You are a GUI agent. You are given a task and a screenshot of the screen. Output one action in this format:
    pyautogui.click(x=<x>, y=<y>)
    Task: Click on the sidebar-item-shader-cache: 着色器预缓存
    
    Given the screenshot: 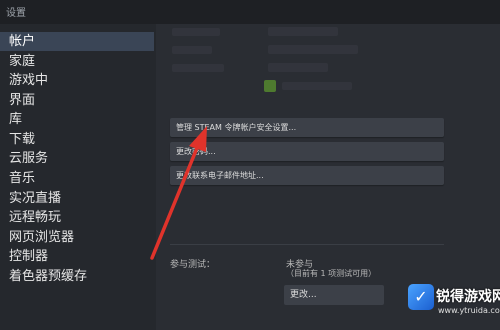 What is the action you would take?
    pyautogui.click(x=77, y=276)
    